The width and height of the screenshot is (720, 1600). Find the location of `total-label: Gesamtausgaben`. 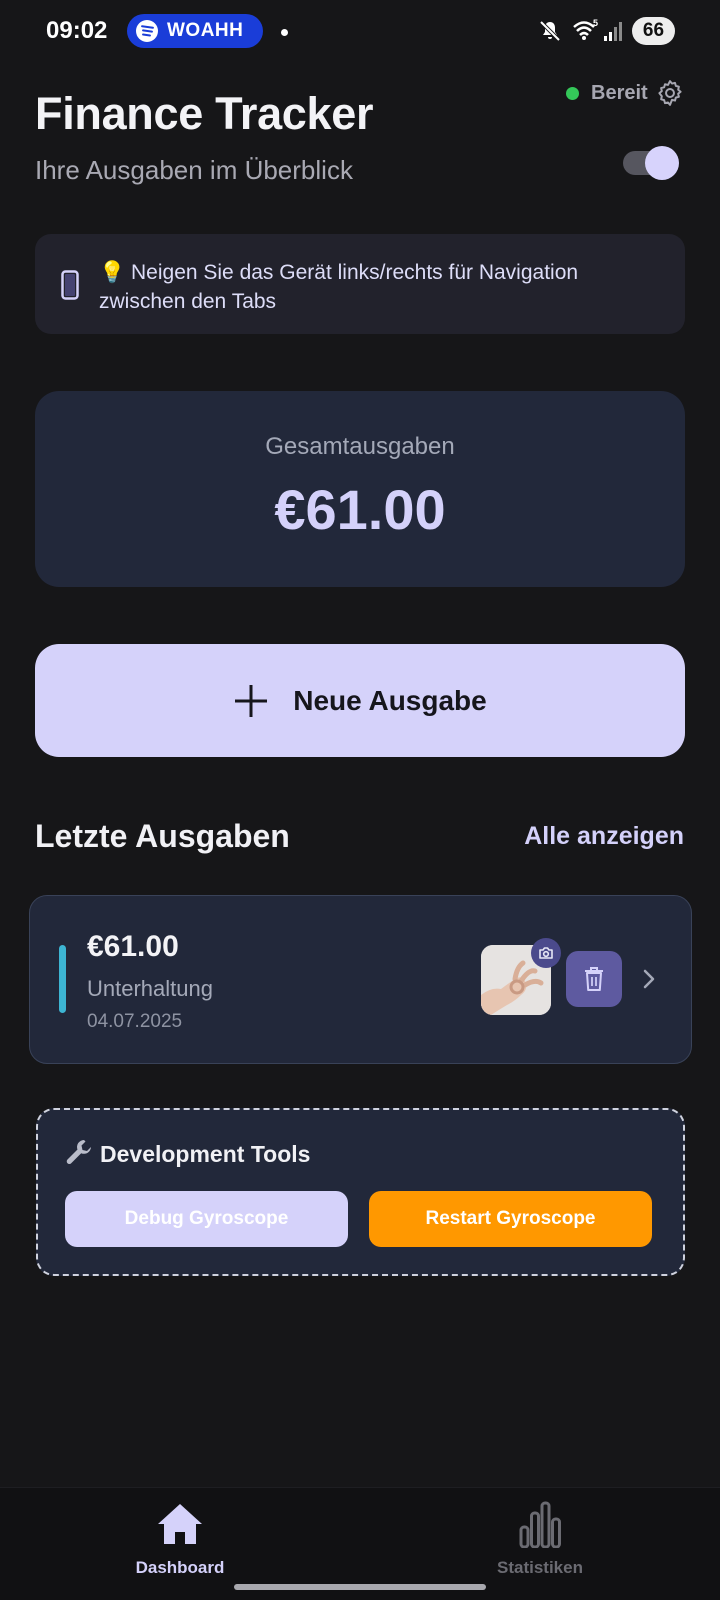

total-label: Gesamtausgaben is located at coordinates (360, 446).